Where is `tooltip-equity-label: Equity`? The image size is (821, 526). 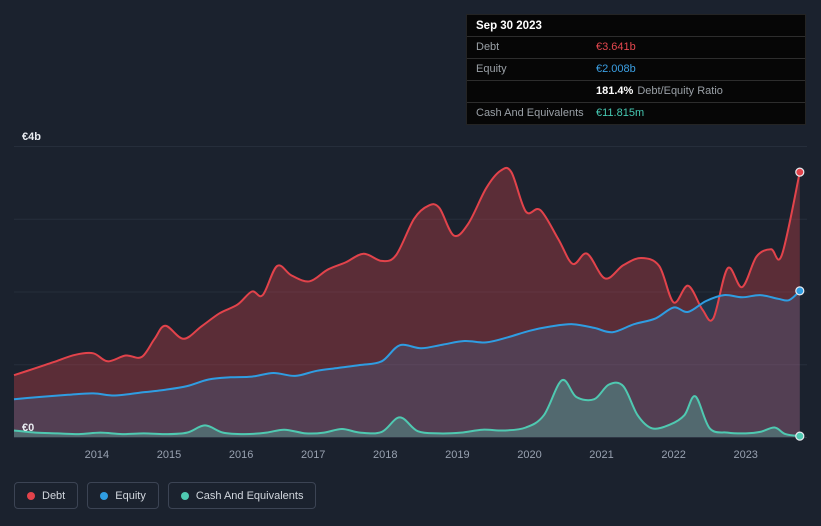 tooltip-equity-label: Equity is located at coordinates (491, 69).